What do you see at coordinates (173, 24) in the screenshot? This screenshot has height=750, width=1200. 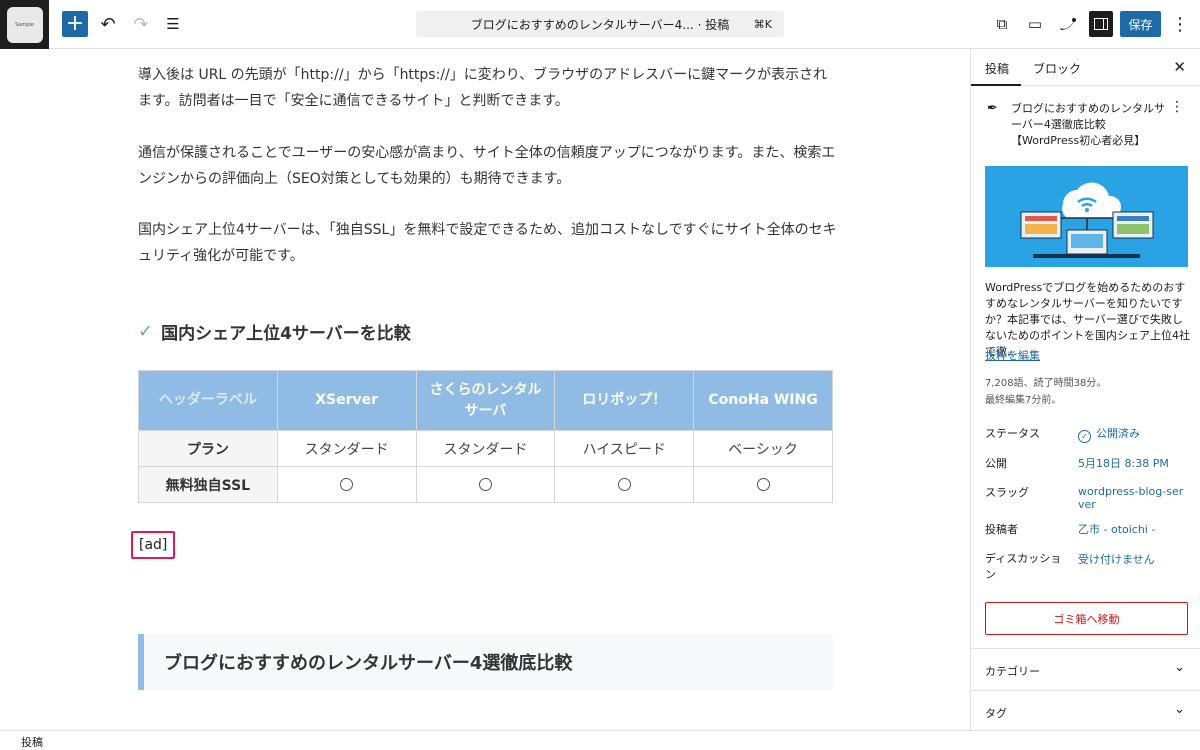 I see `list-view-icon: ☰` at bounding box center [173, 24].